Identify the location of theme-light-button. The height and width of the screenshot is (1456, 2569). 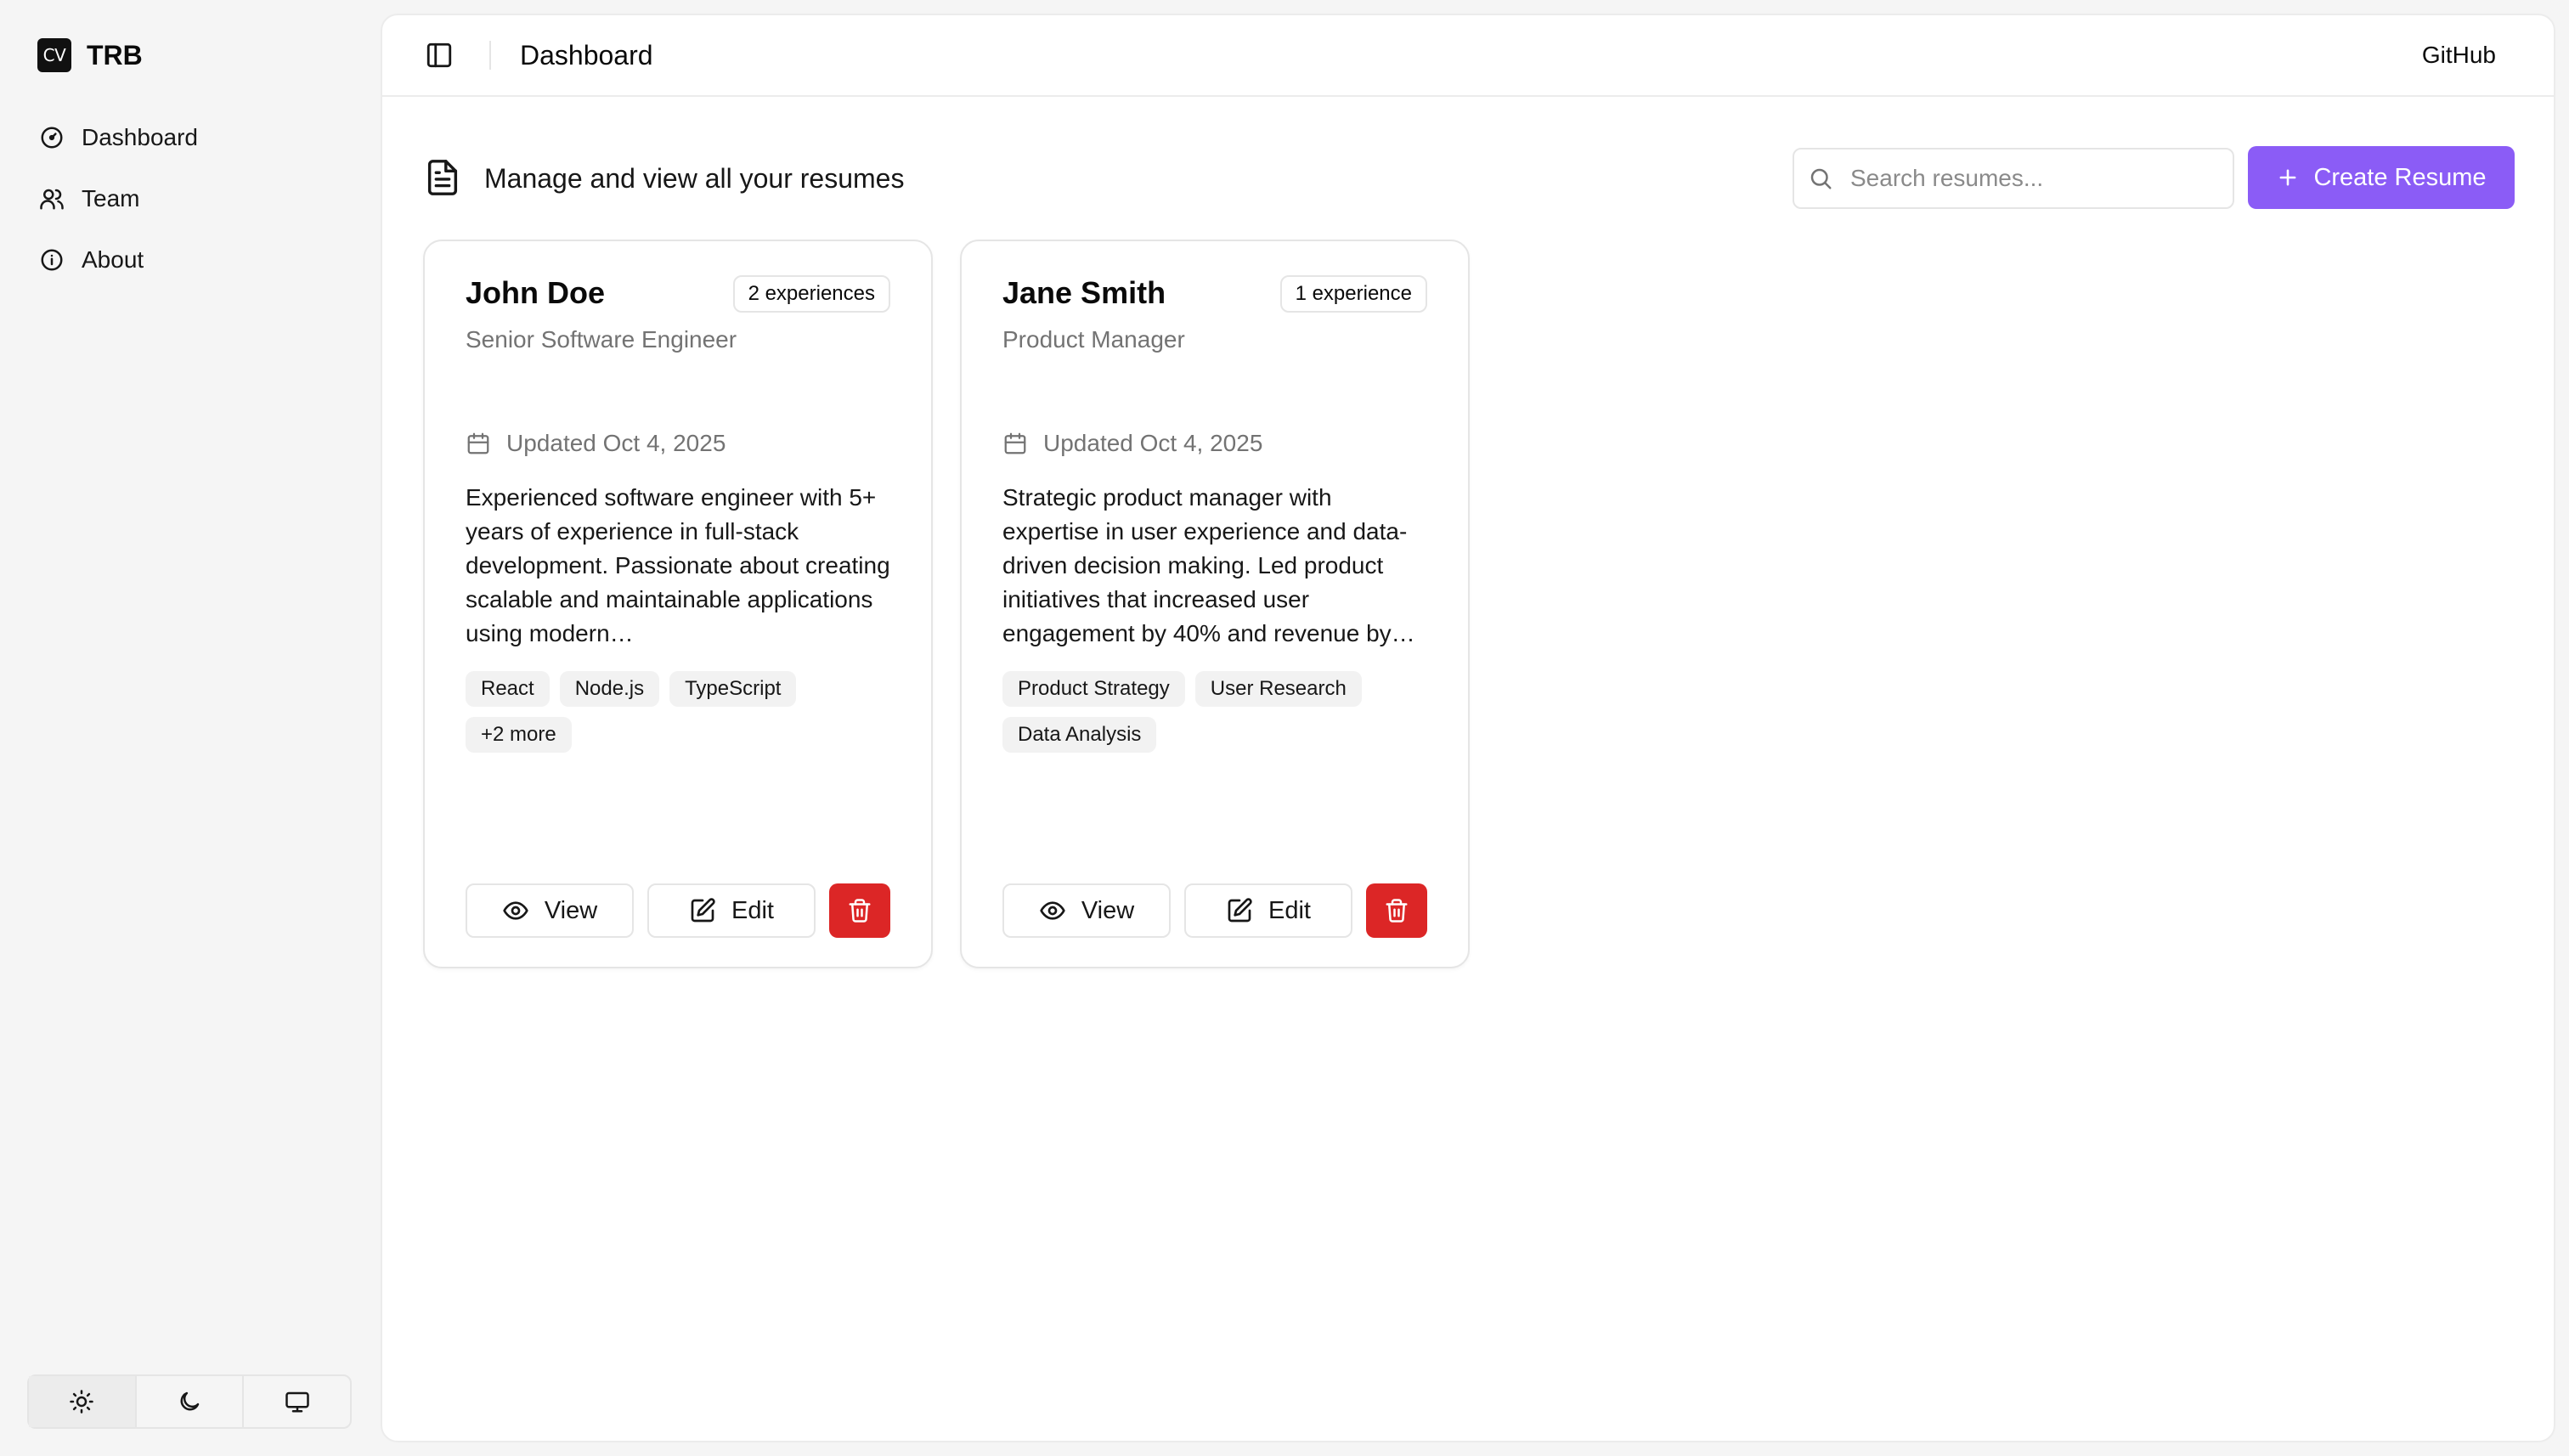
(83, 1401).